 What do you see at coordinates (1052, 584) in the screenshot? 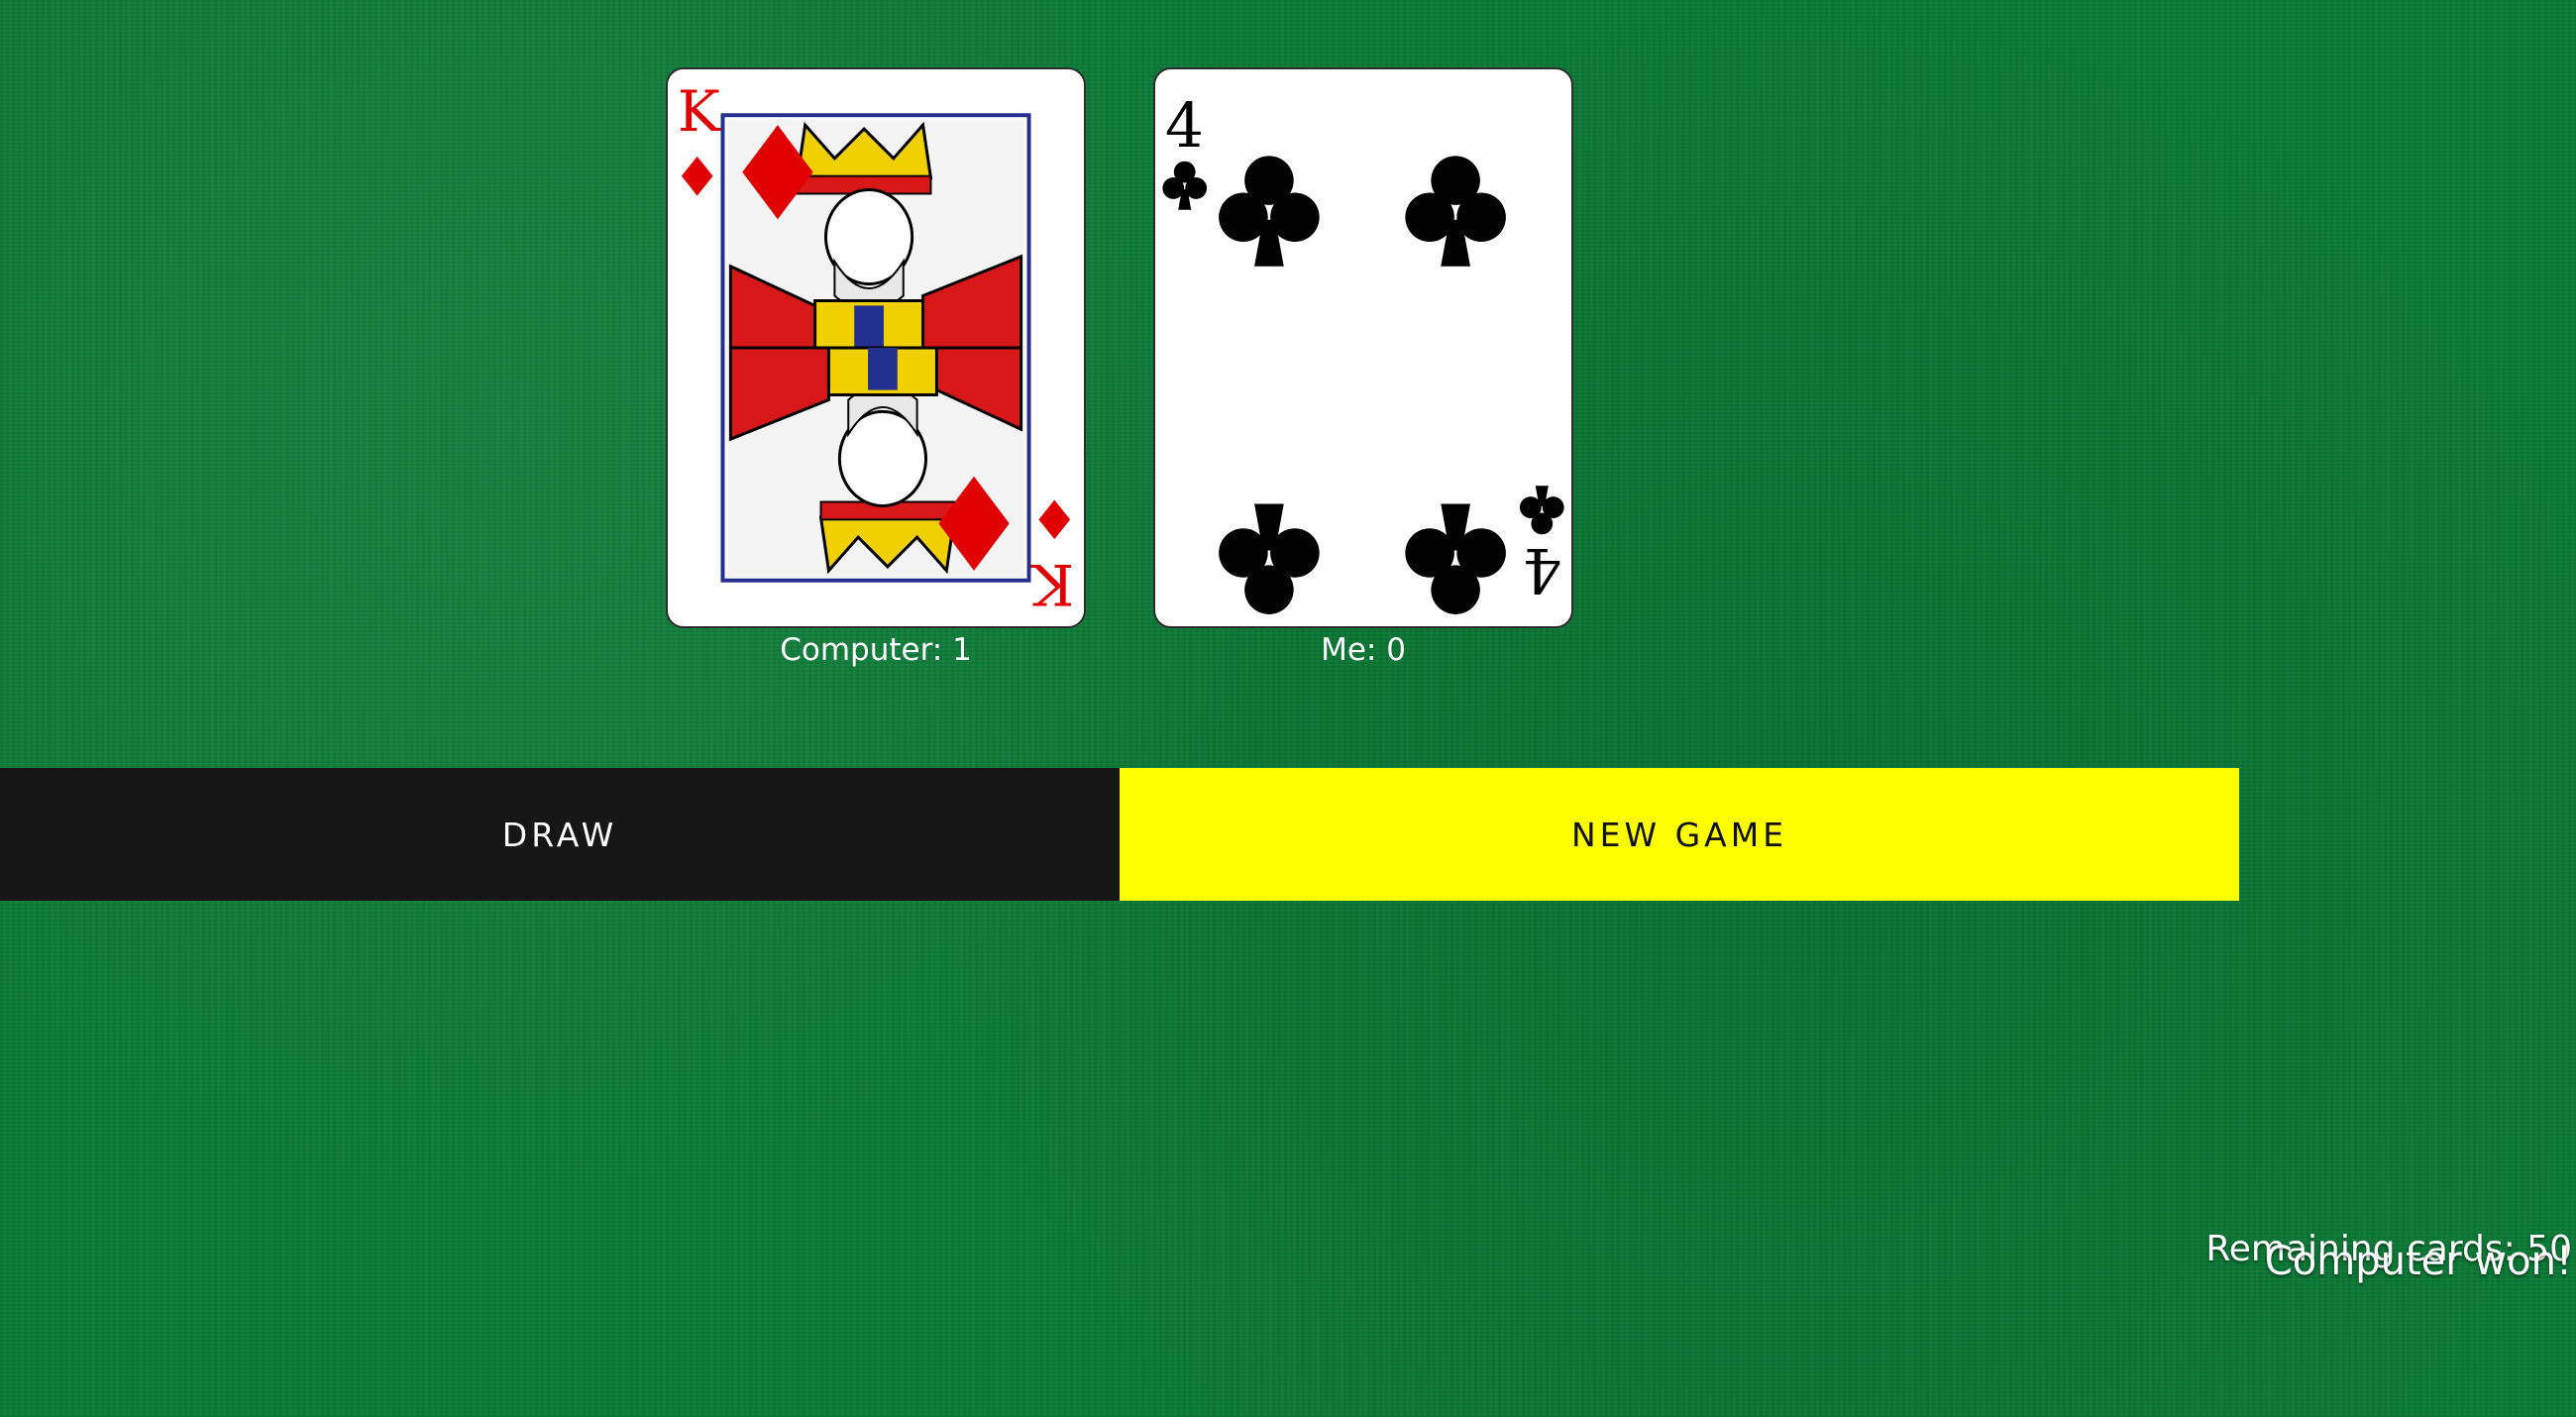
I see `card-rank-bottom: K` at bounding box center [1052, 584].